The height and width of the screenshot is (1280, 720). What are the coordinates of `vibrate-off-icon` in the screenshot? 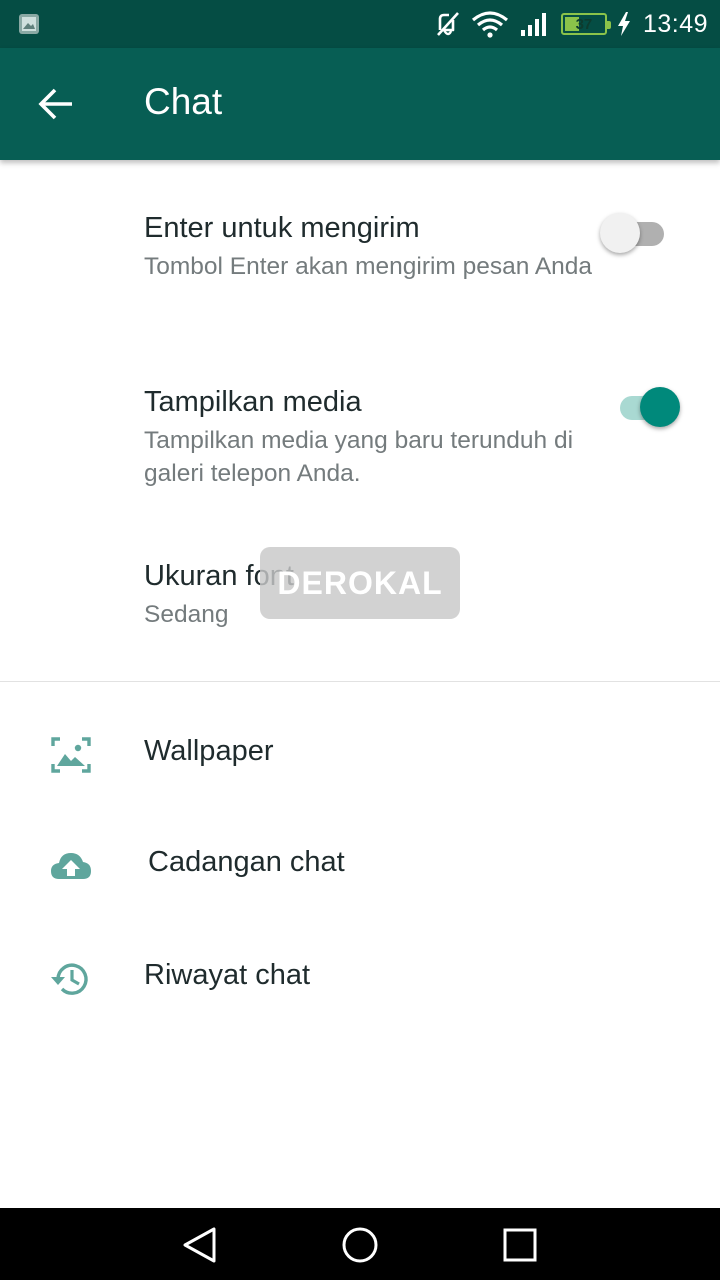 It's located at (447, 24).